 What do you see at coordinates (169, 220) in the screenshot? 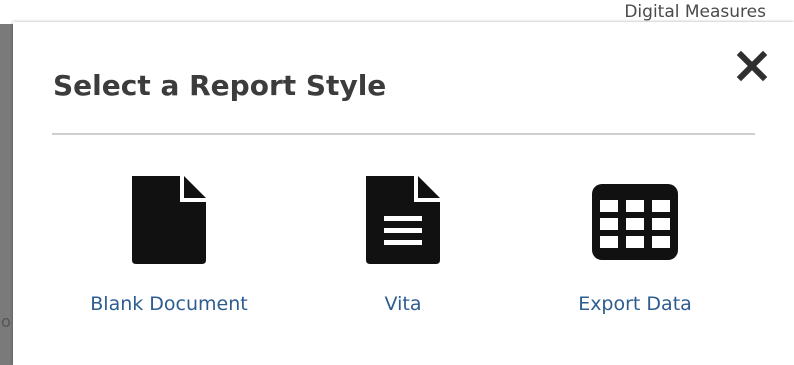
I see `blank-document-icon` at bounding box center [169, 220].